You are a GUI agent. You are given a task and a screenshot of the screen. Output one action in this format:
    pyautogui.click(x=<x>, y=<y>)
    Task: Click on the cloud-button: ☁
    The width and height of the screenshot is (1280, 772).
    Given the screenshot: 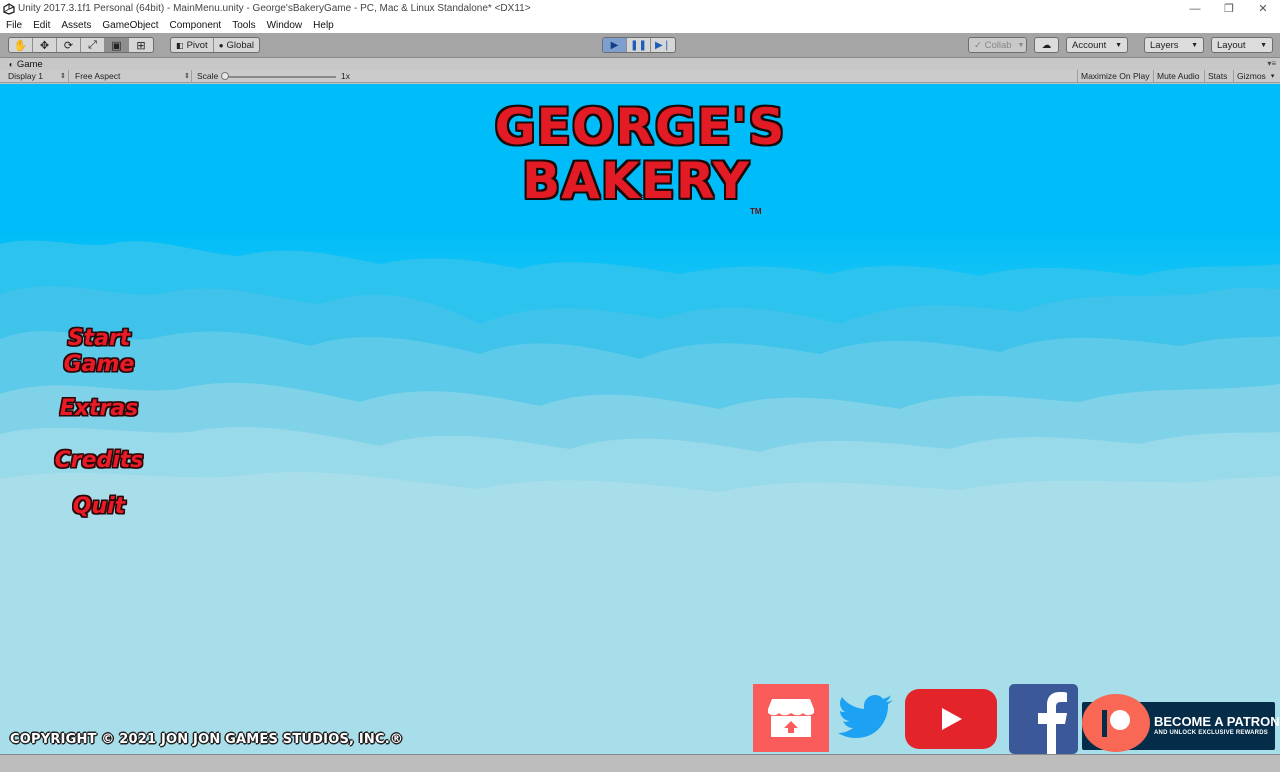 What is the action you would take?
    pyautogui.click(x=1046, y=45)
    